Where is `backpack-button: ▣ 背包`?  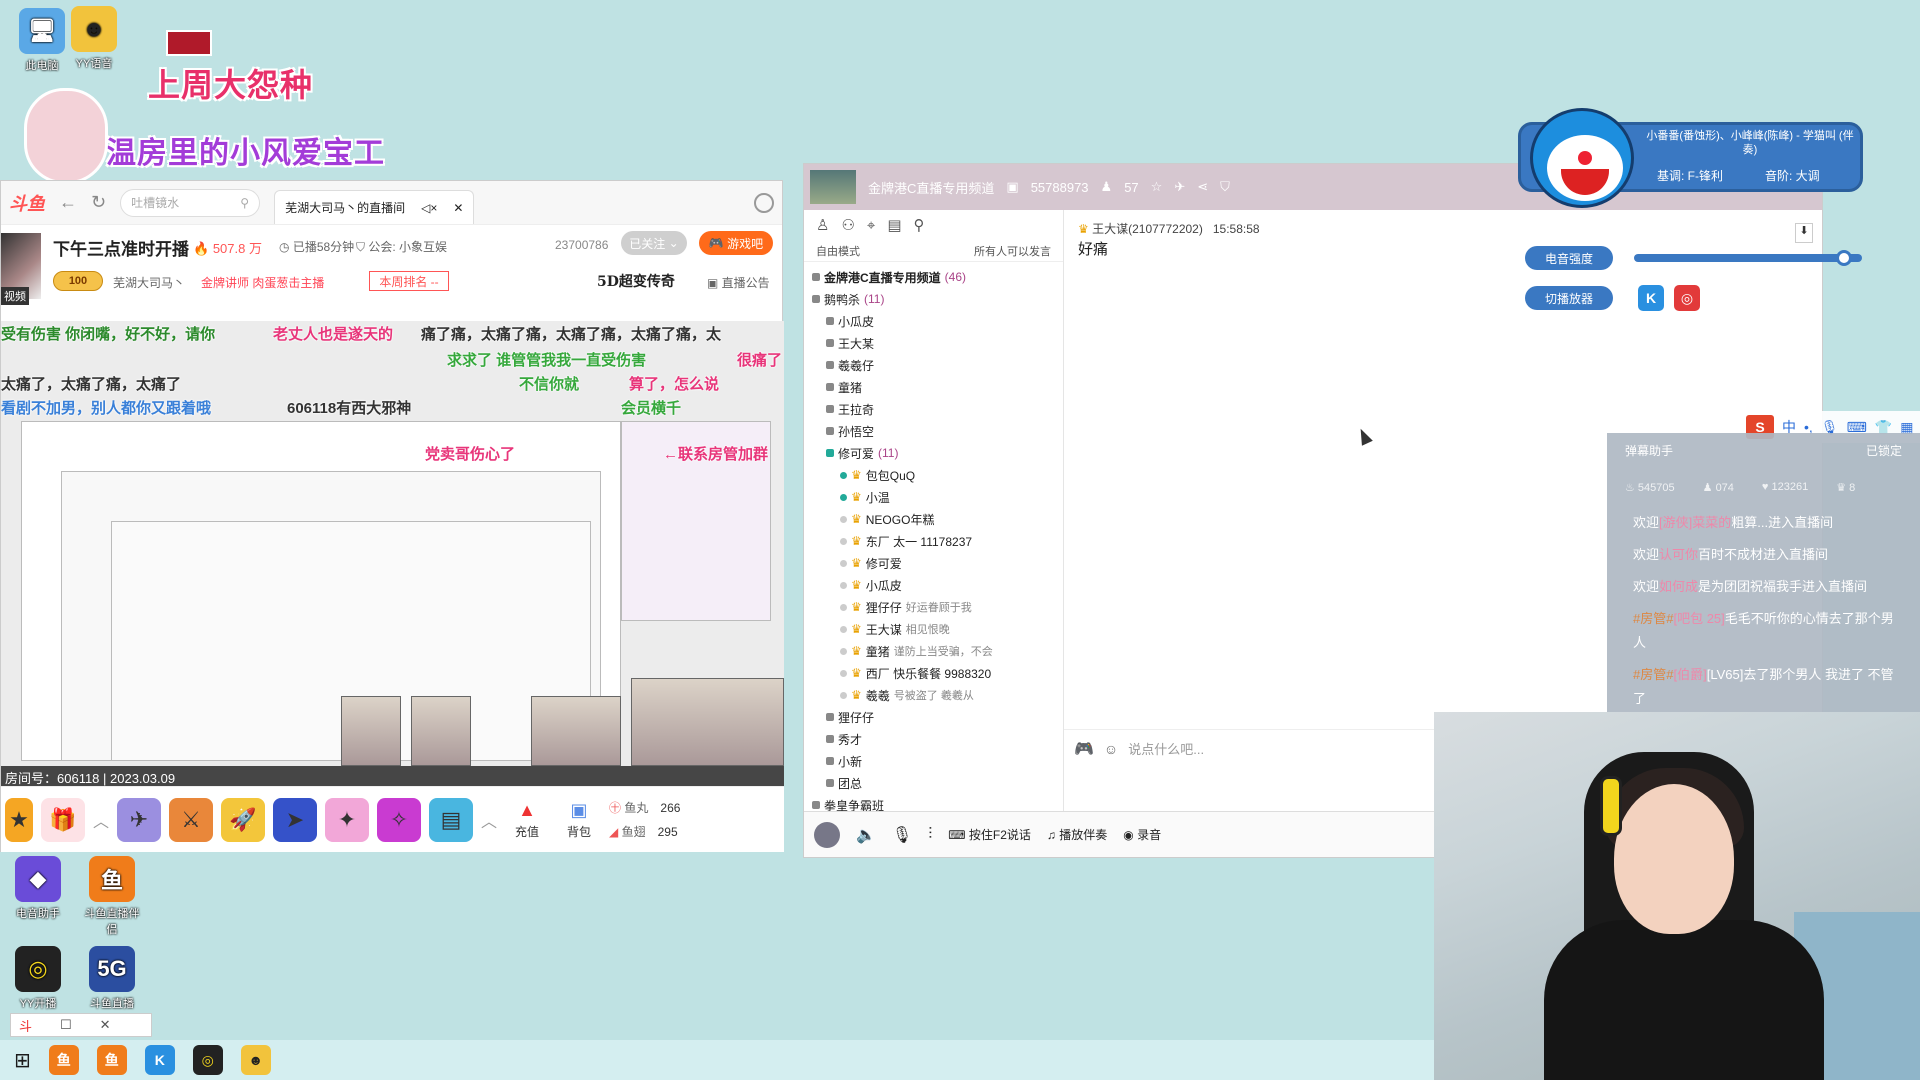
backpack-button: ▣ 背包 is located at coordinates (579, 820).